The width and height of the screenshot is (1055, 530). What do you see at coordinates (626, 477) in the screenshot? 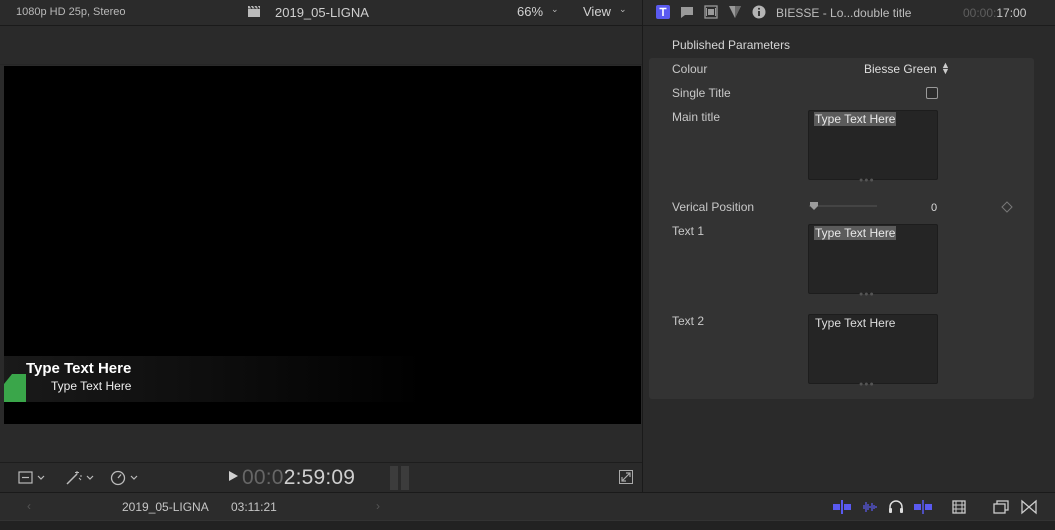
I see `fullscreen-icon` at bounding box center [626, 477].